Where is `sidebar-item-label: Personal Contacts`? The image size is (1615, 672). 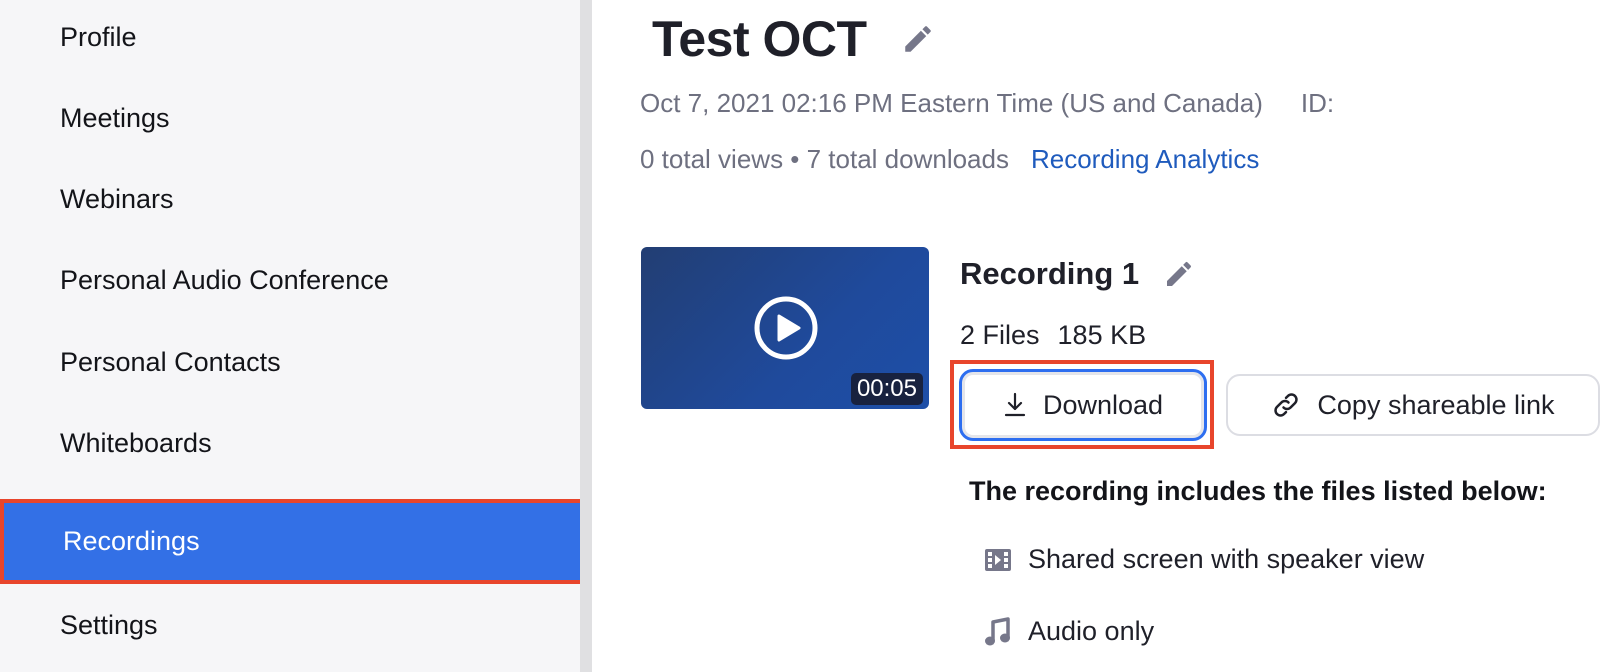
sidebar-item-label: Personal Contacts is located at coordinates (170, 361).